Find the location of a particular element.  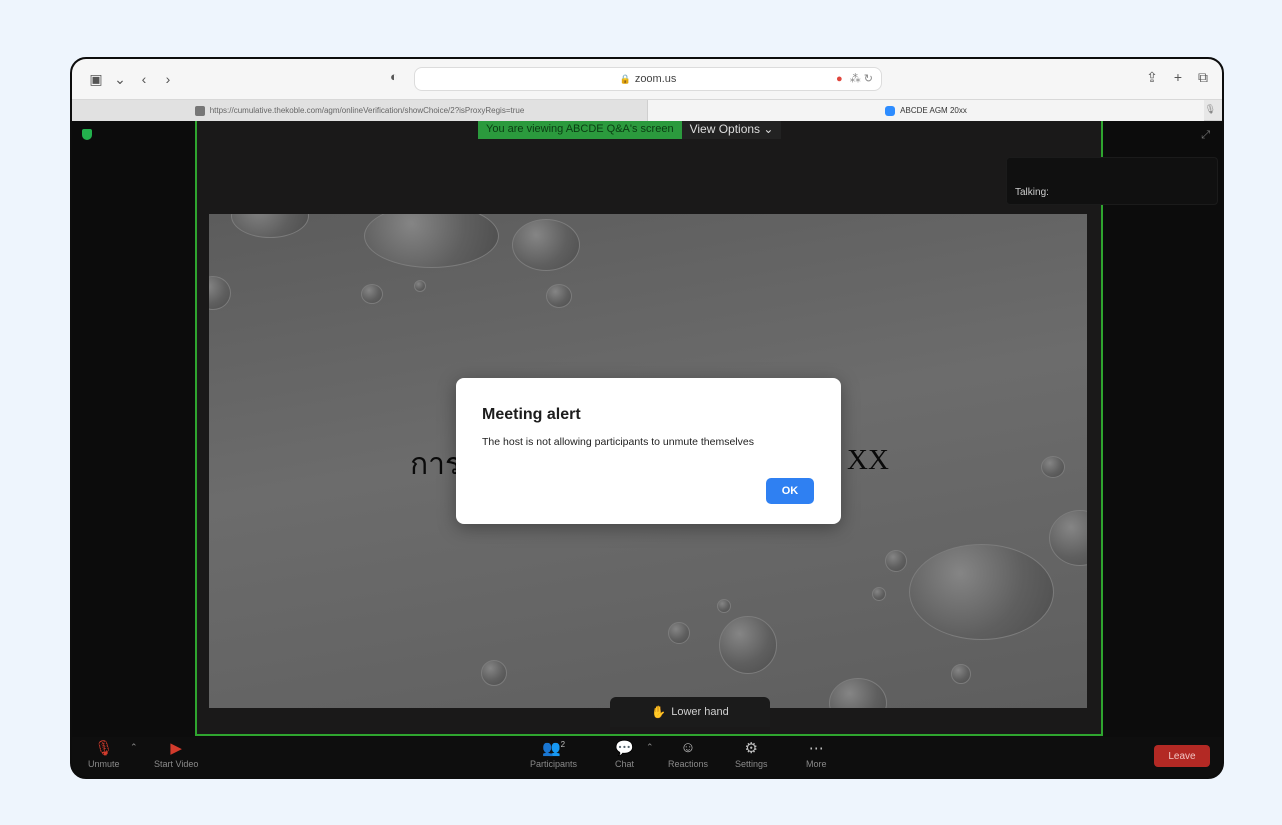

ok-button: OK is located at coordinates (790, 491).